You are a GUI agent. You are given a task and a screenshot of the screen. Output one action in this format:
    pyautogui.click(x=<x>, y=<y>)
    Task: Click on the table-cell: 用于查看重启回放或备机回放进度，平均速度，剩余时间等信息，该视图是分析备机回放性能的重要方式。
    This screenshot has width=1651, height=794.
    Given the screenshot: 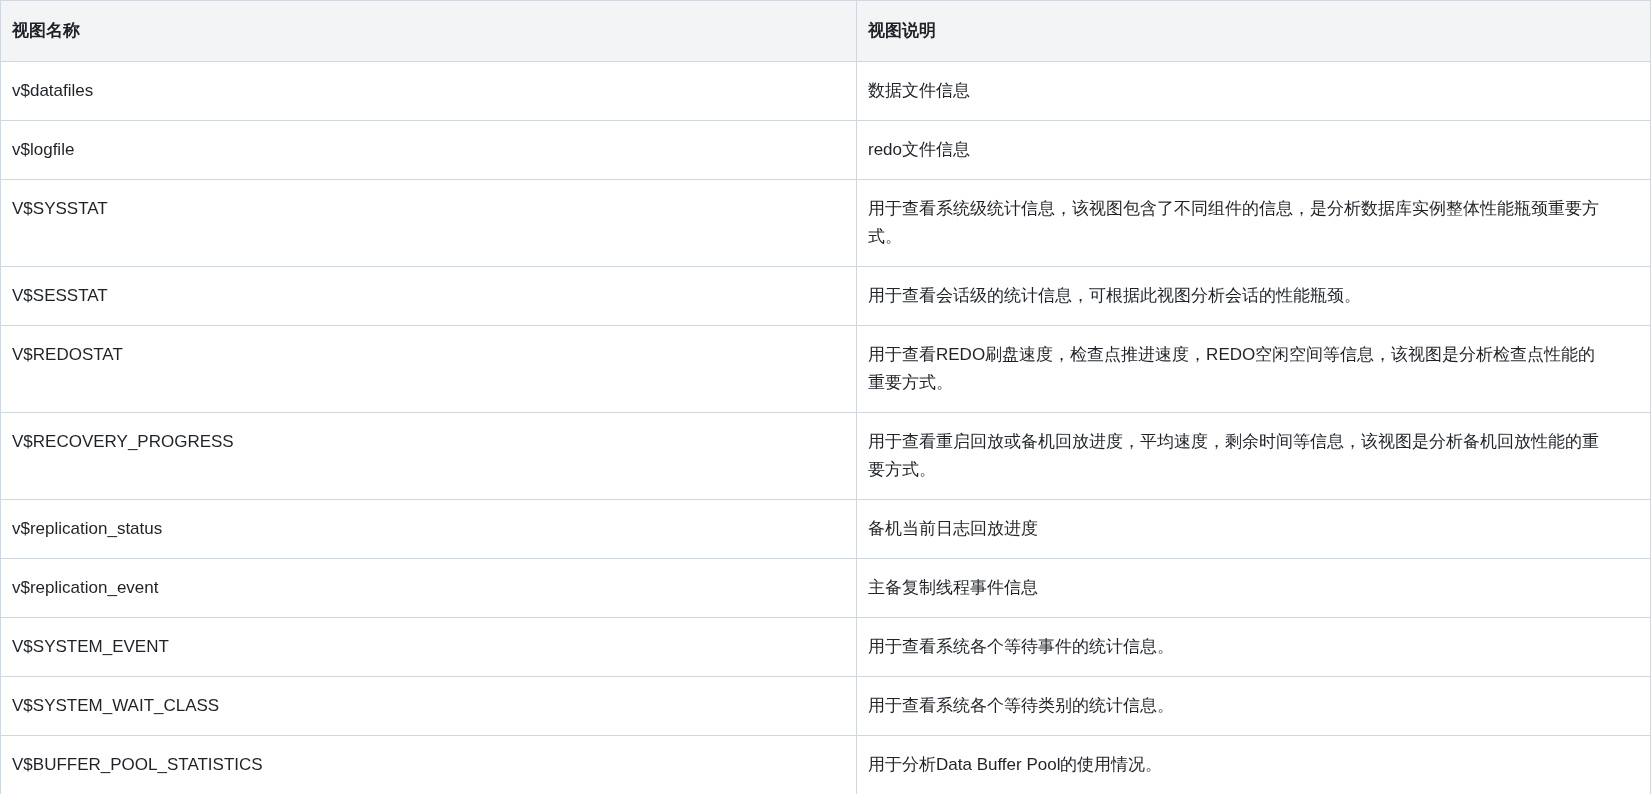 What is the action you would take?
    pyautogui.click(x=1253, y=456)
    